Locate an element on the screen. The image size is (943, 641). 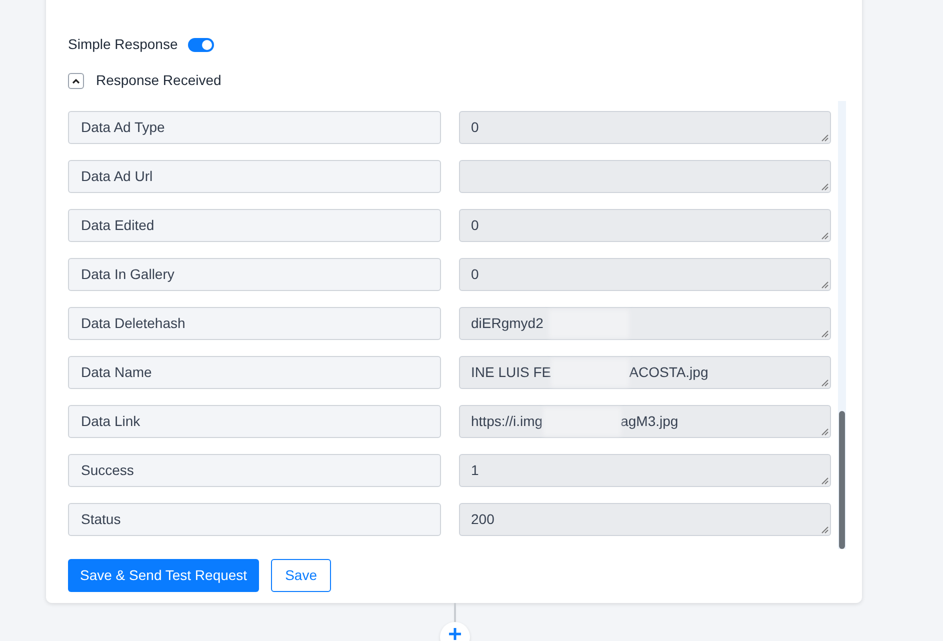
field-value-input: diERgmyd2 is located at coordinates (645, 323).